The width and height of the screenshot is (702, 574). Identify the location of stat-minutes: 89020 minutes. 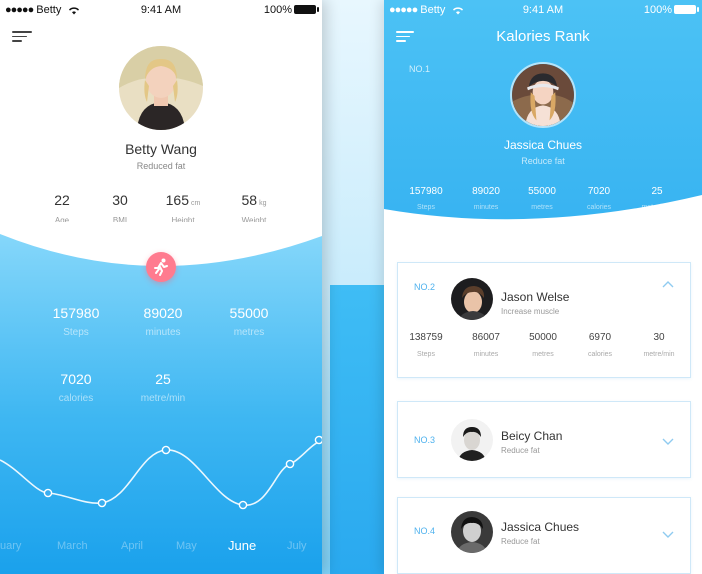
(163, 321).